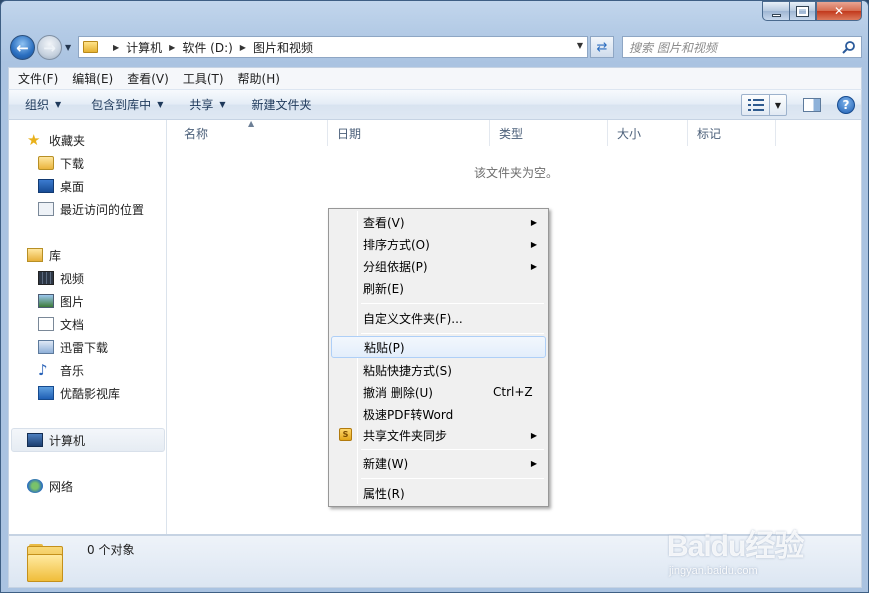 This screenshot has height=593, width=869. I want to click on ctx-shared-folder-sync: S 共享文件夹同步 ▶, so click(438, 435).